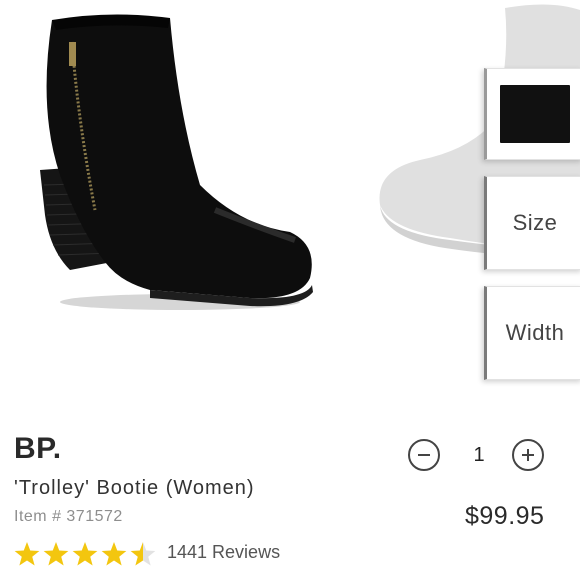  I want to click on color-swatch-option, so click(532, 114).